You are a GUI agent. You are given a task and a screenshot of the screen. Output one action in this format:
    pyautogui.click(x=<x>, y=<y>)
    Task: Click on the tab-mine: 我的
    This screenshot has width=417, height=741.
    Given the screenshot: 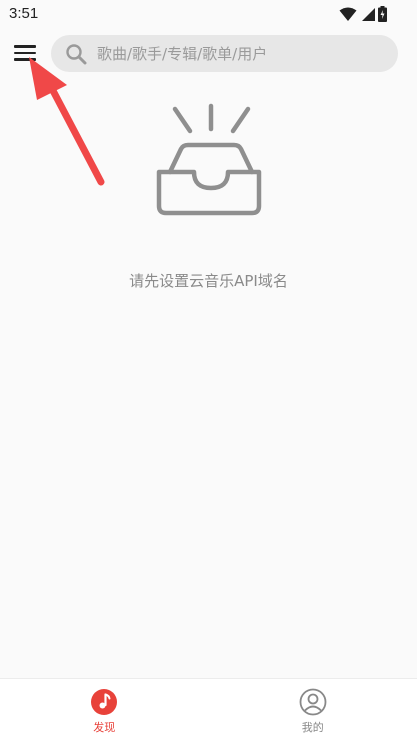 What is the action you would take?
    pyautogui.click(x=313, y=710)
    